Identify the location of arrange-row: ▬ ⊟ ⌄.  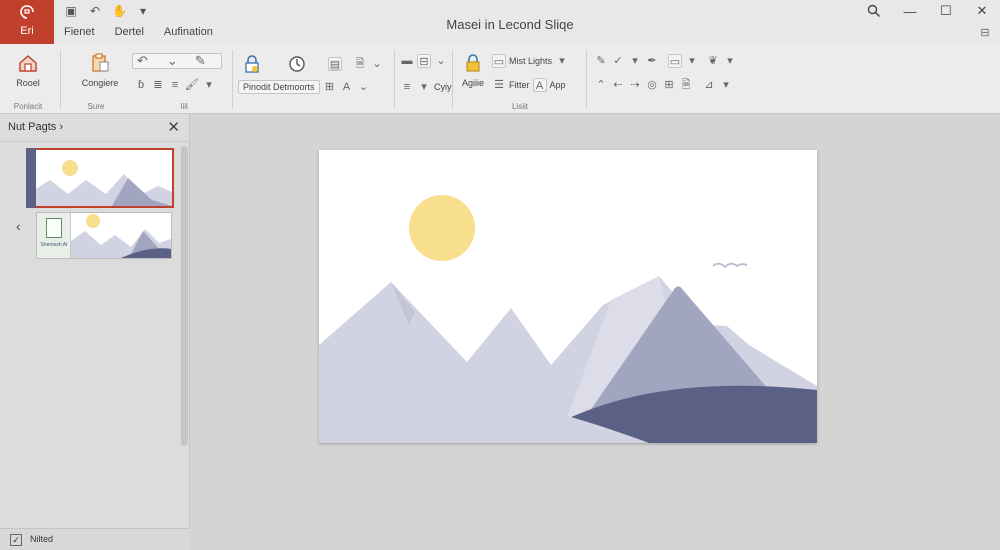
(424, 61).